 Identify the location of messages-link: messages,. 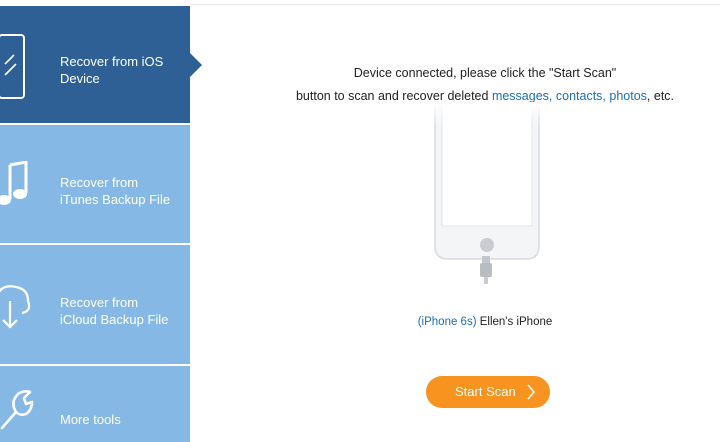
(522, 96).